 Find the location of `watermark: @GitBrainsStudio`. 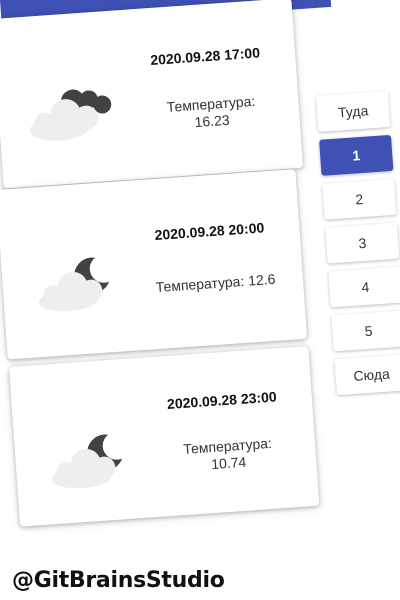

watermark: @GitBrainsStudio is located at coordinates (118, 580).